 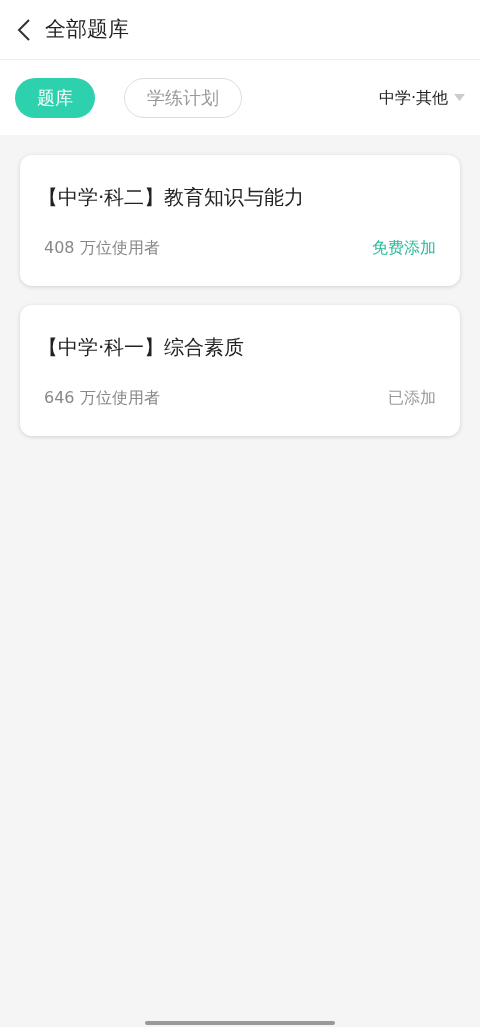 I want to click on caret-icon, so click(x=459, y=97).